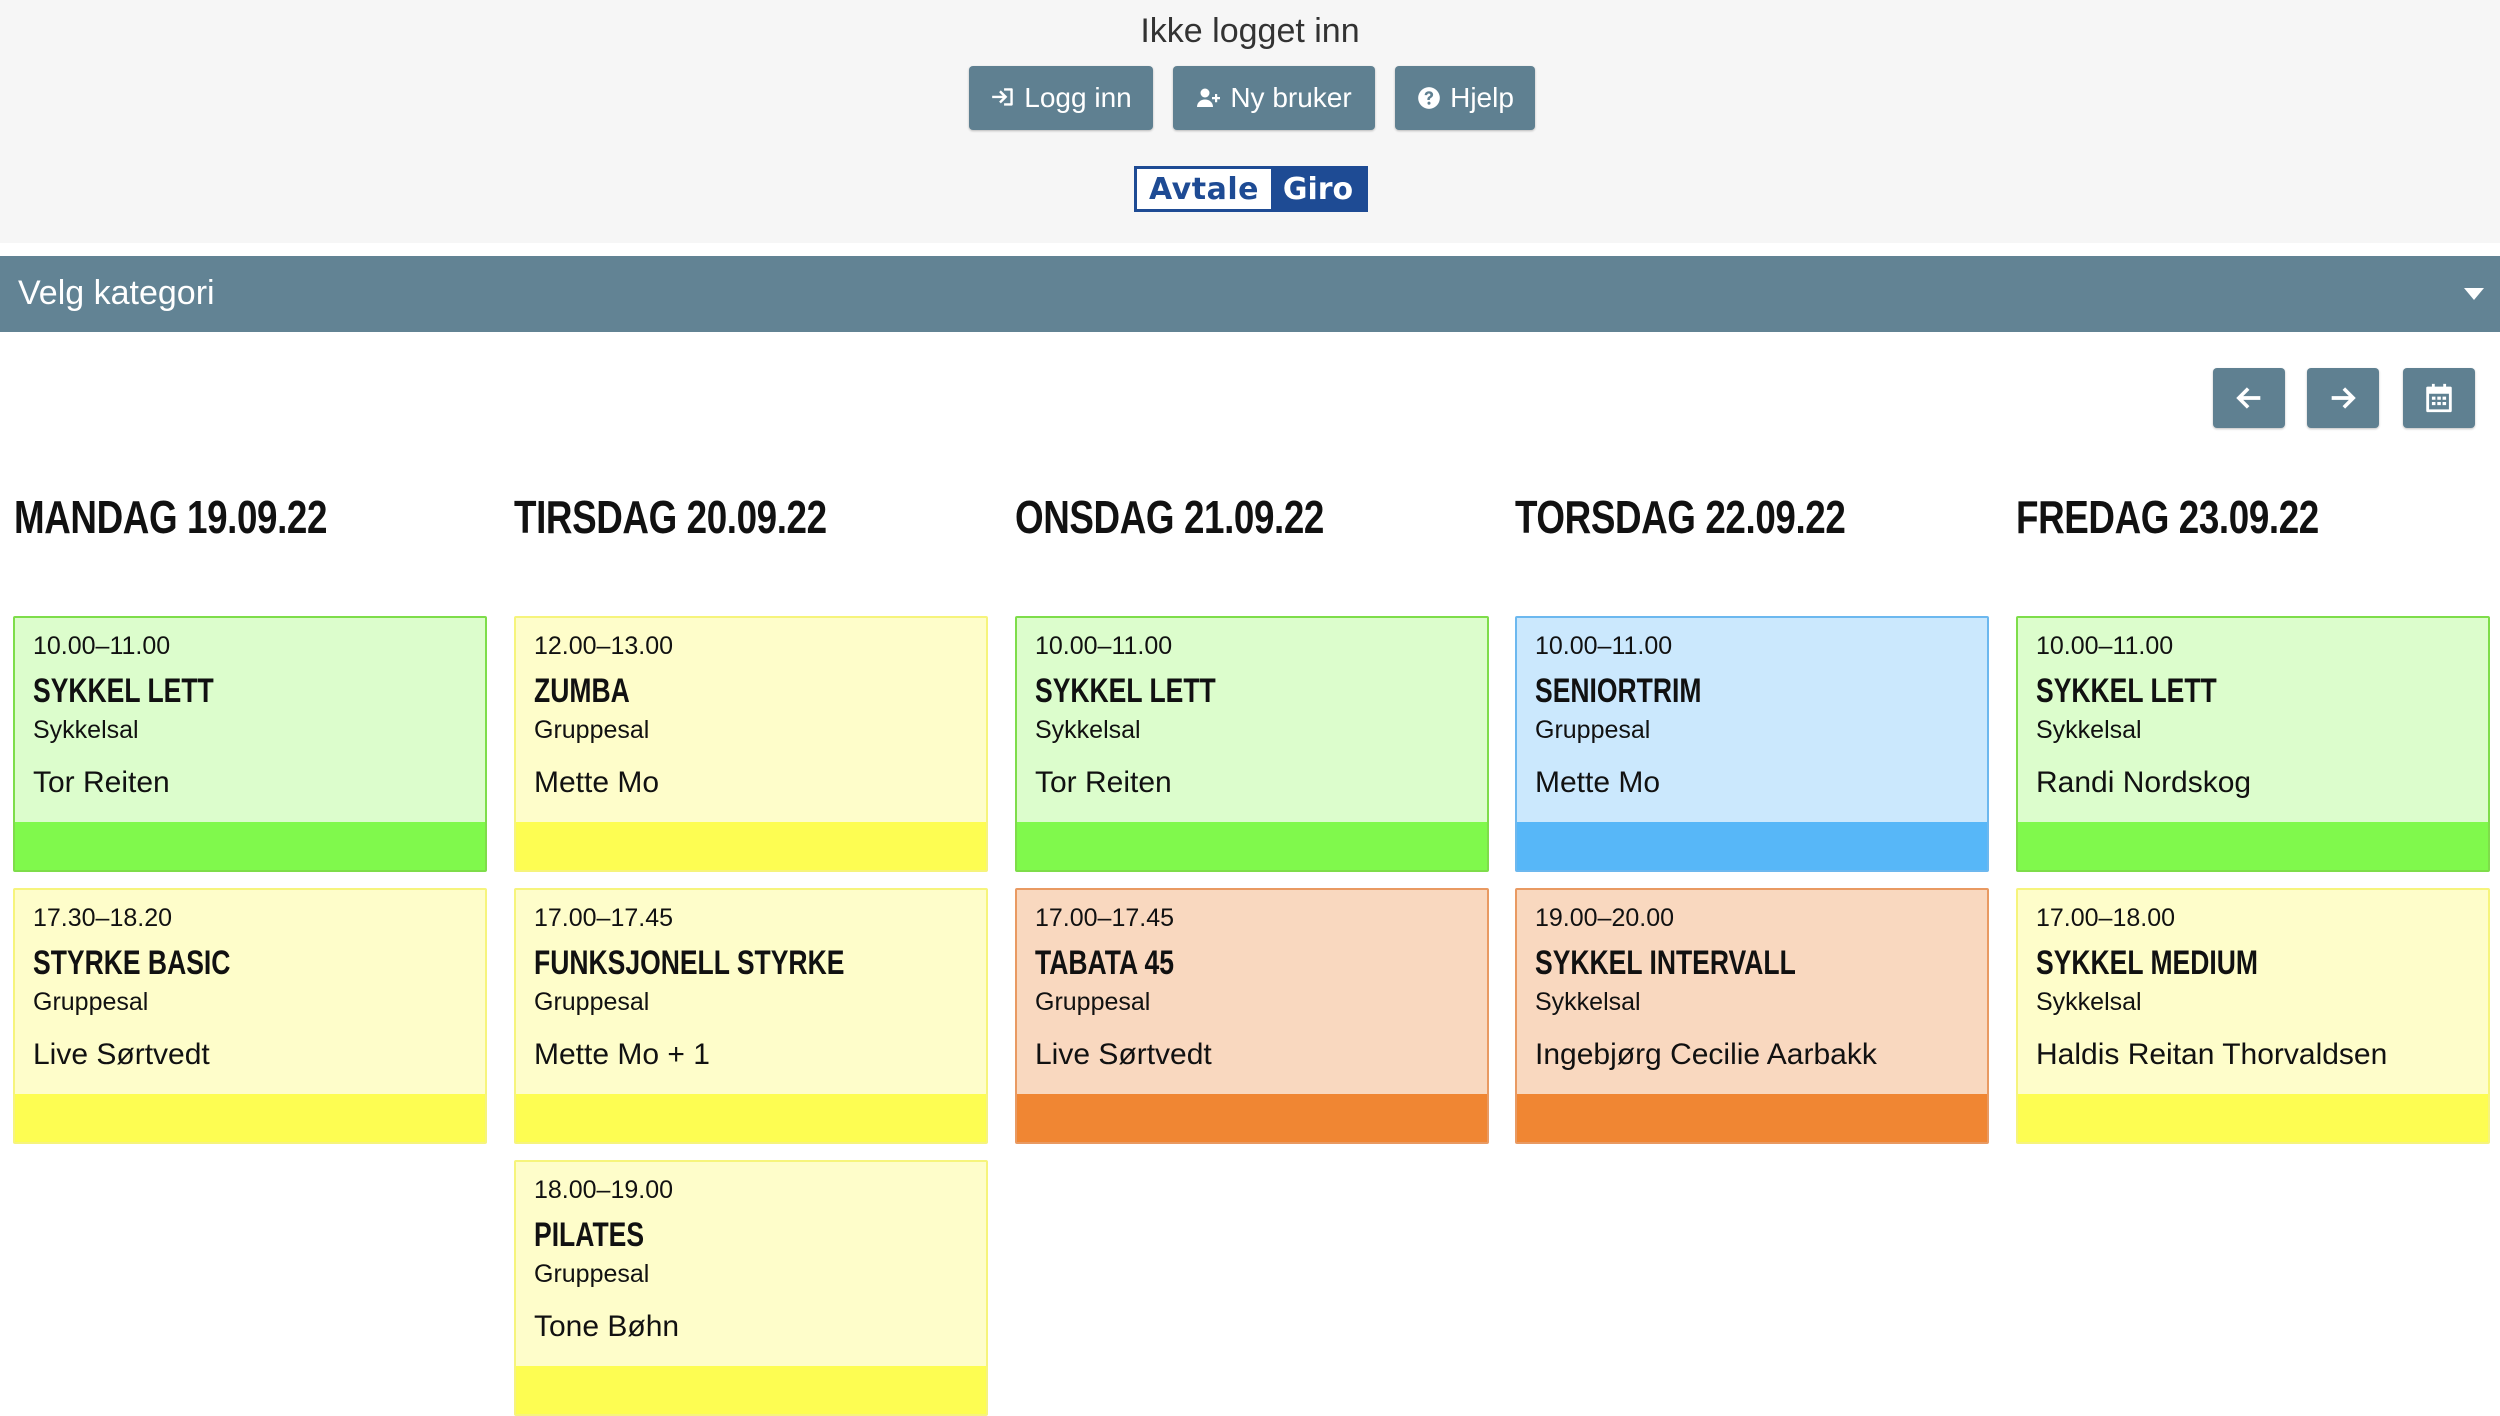  I want to click on login-label: Logg inn, so click(1078, 97).